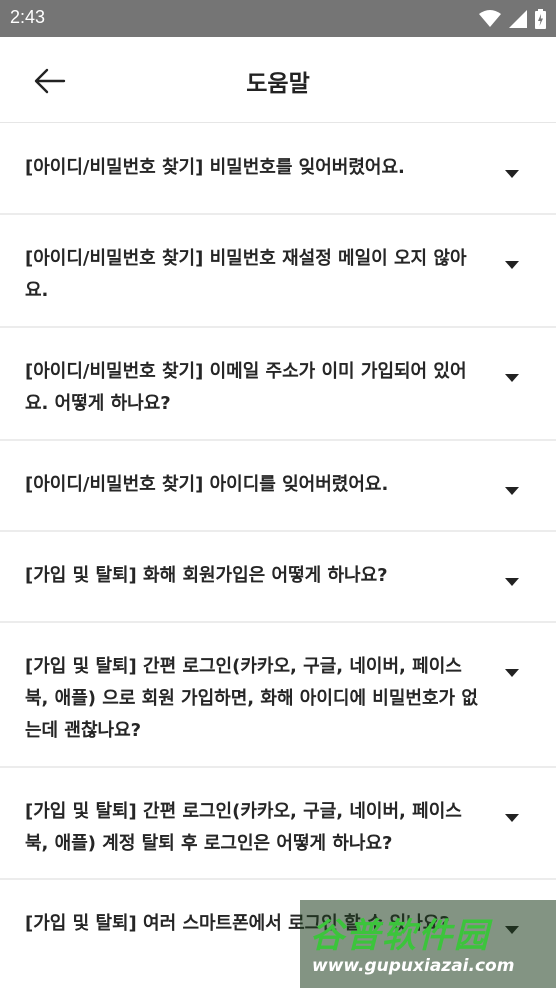 The image size is (556, 988). Describe the element at coordinates (215, 167) in the screenshot. I see `faq-question: [아이디/비밀번호 찾기] 비밀번호를 잊어버렸어요.` at that location.